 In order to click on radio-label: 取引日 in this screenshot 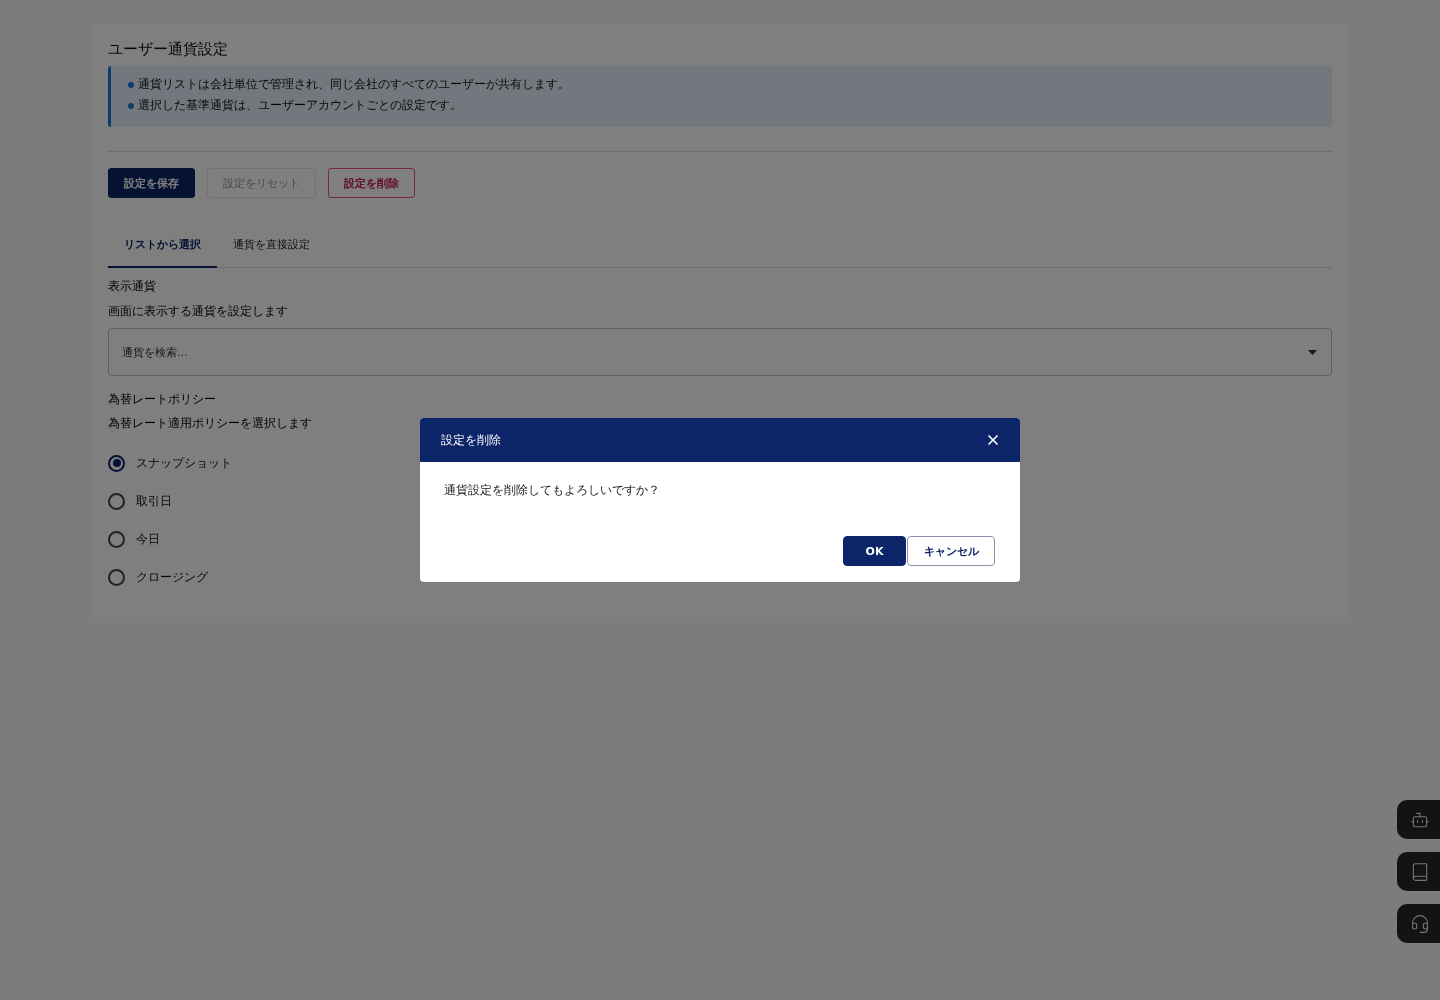, I will do `click(154, 501)`.